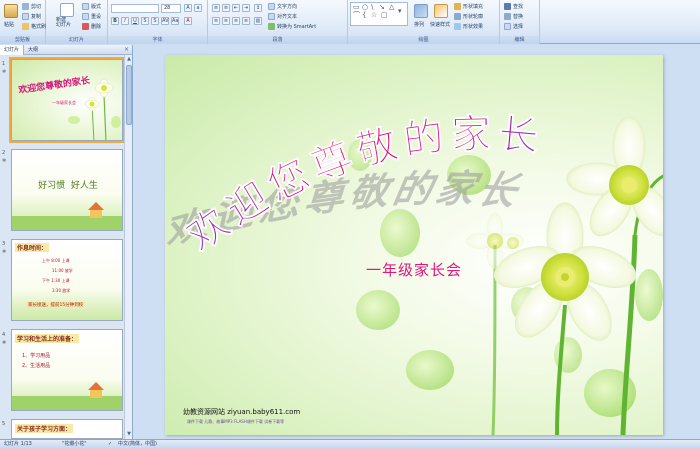 The height and width of the screenshot is (449, 700). I want to click on select-button: 选择, so click(513, 26).